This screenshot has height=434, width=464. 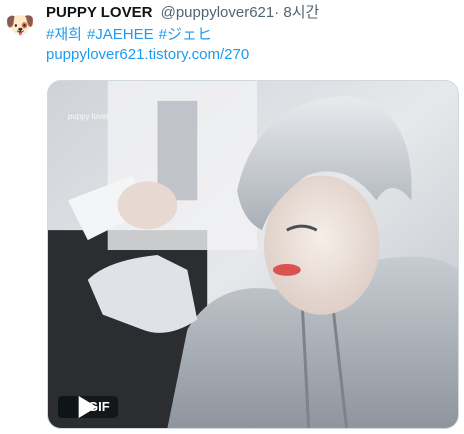 I want to click on display-name: PUPPY LOVER, so click(x=99, y=12).